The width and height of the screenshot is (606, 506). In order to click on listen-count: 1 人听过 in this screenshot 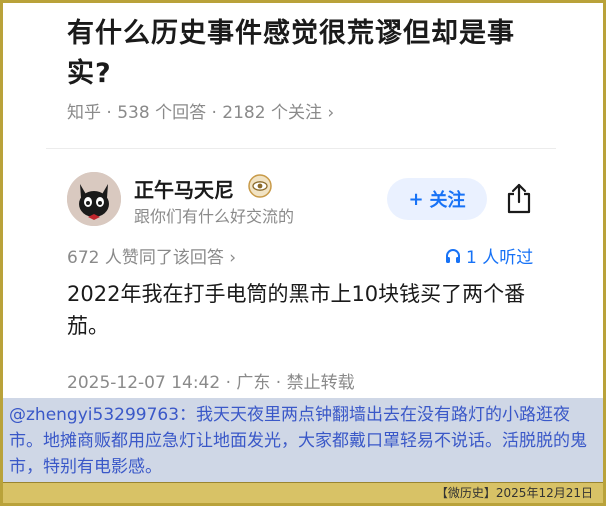, I will do `click(500, 258)`.